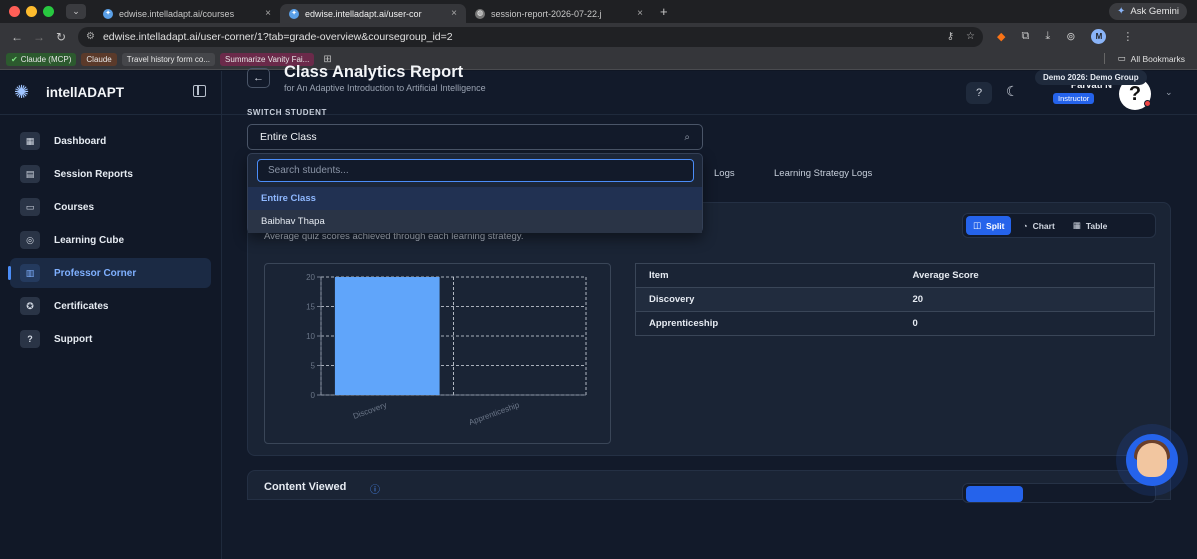  Describe the element at coordinates (1001, 36) in the screenshot. I see `extension-fox-icon: ◆` at that location.